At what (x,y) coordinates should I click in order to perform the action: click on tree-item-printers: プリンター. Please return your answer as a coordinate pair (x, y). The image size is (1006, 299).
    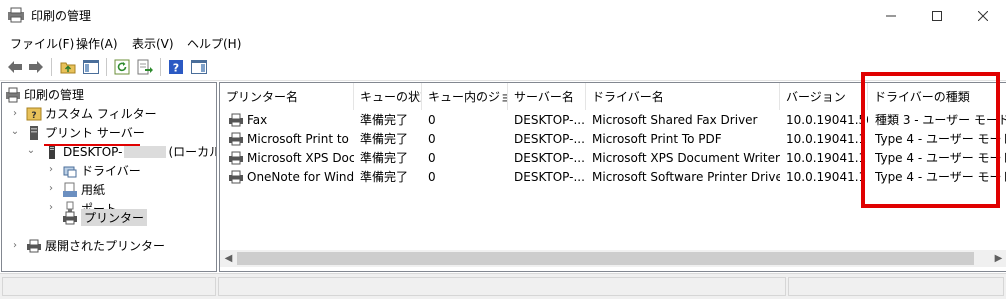
    Looking at the image, I should click on (105, 217).